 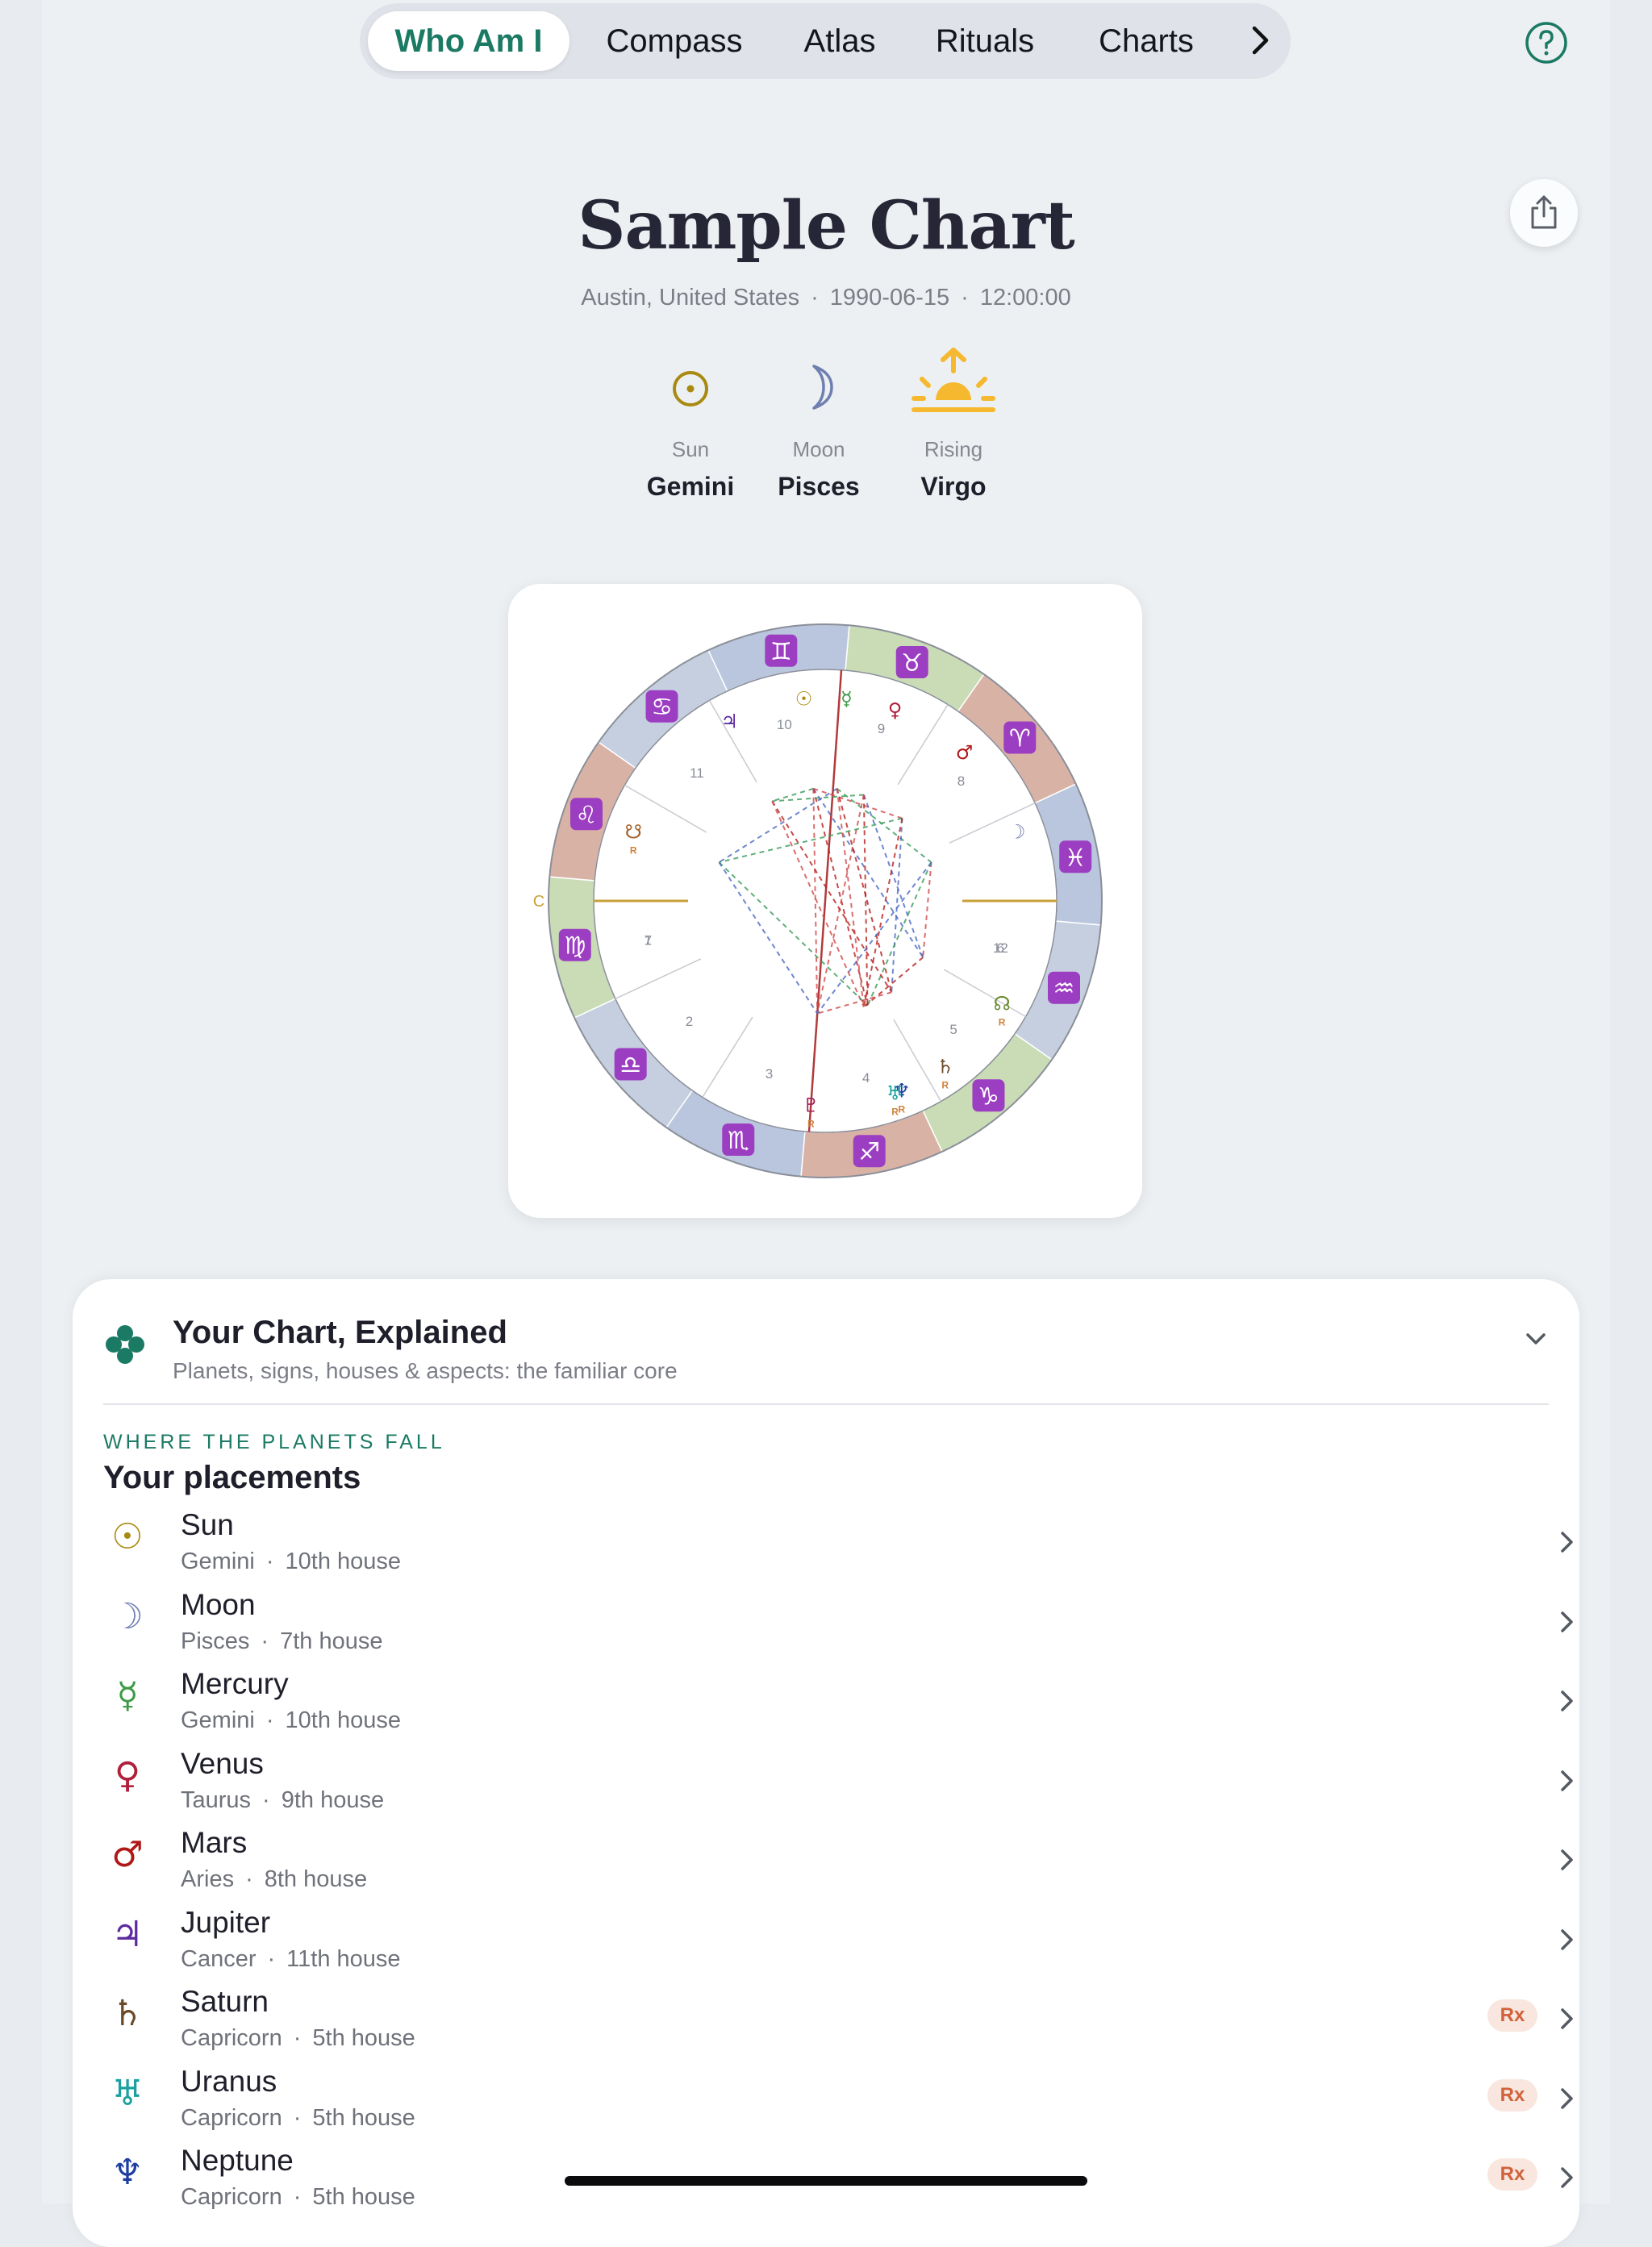 What do you see at coordinates (838, 1783) in the screenshot?
I see `placement-row-venus: ♀ Venus Taurus · 9th house` at bounding box center [838, 1783].